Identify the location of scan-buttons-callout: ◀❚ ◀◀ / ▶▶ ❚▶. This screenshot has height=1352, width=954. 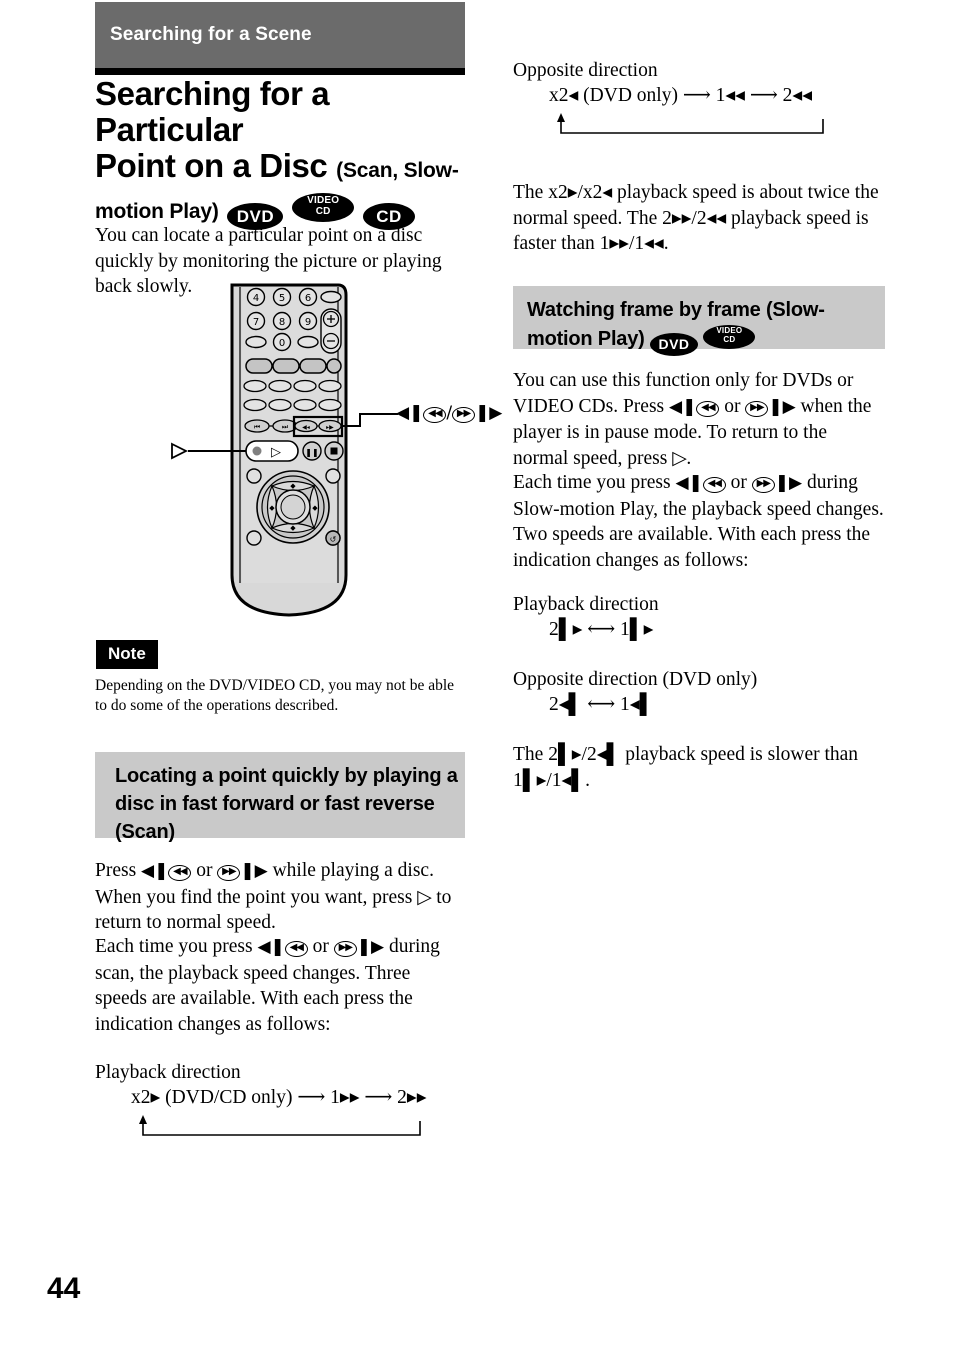
(449, 413).